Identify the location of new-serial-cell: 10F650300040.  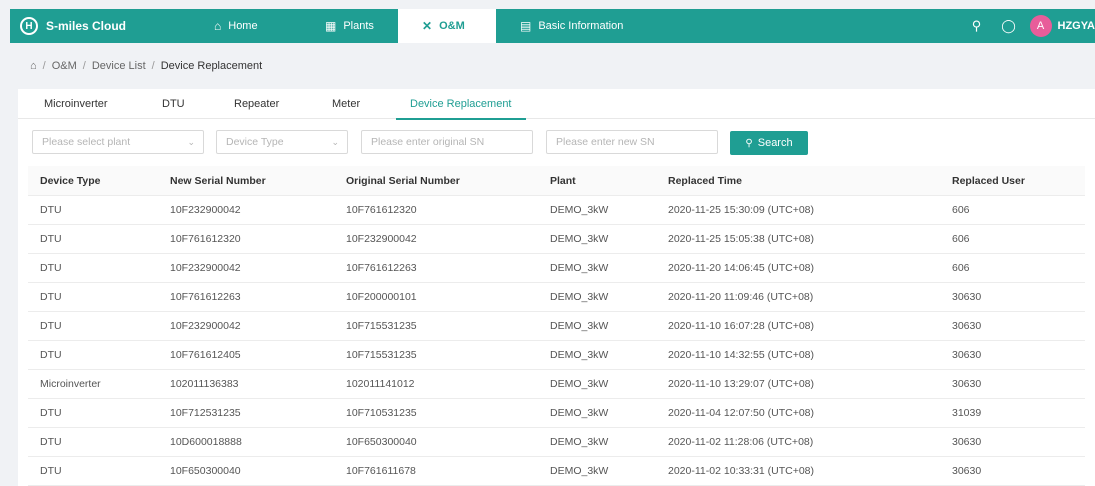
(205, 471).